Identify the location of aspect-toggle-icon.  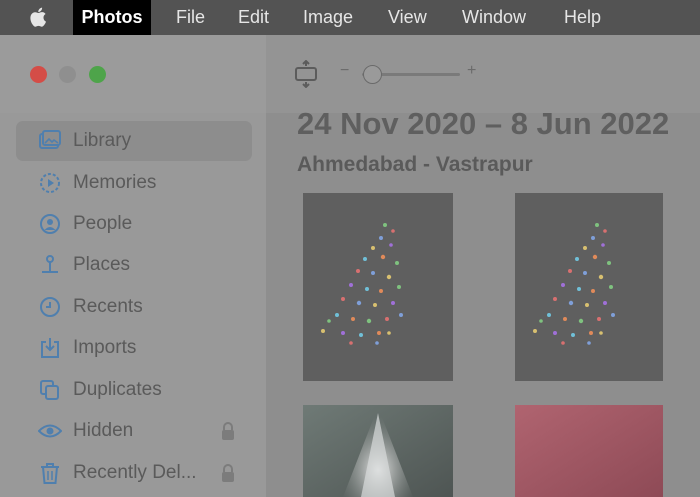
(306, 74).